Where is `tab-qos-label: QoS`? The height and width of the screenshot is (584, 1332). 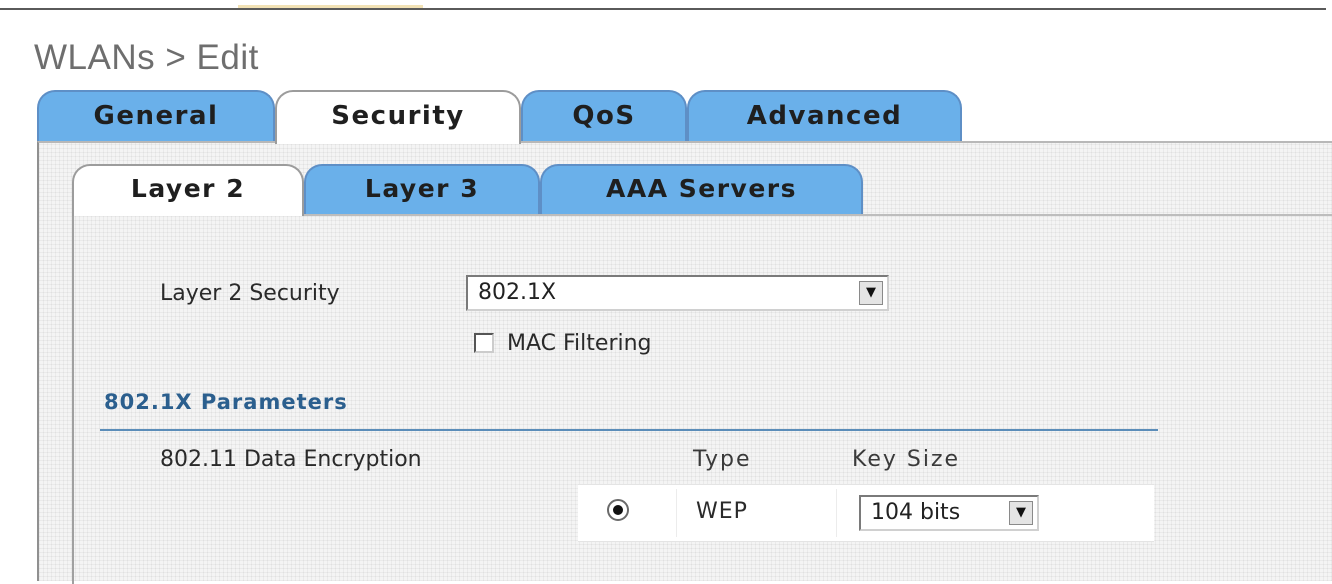
tab-qos-label: QoS is located at coordinates (604, 116).